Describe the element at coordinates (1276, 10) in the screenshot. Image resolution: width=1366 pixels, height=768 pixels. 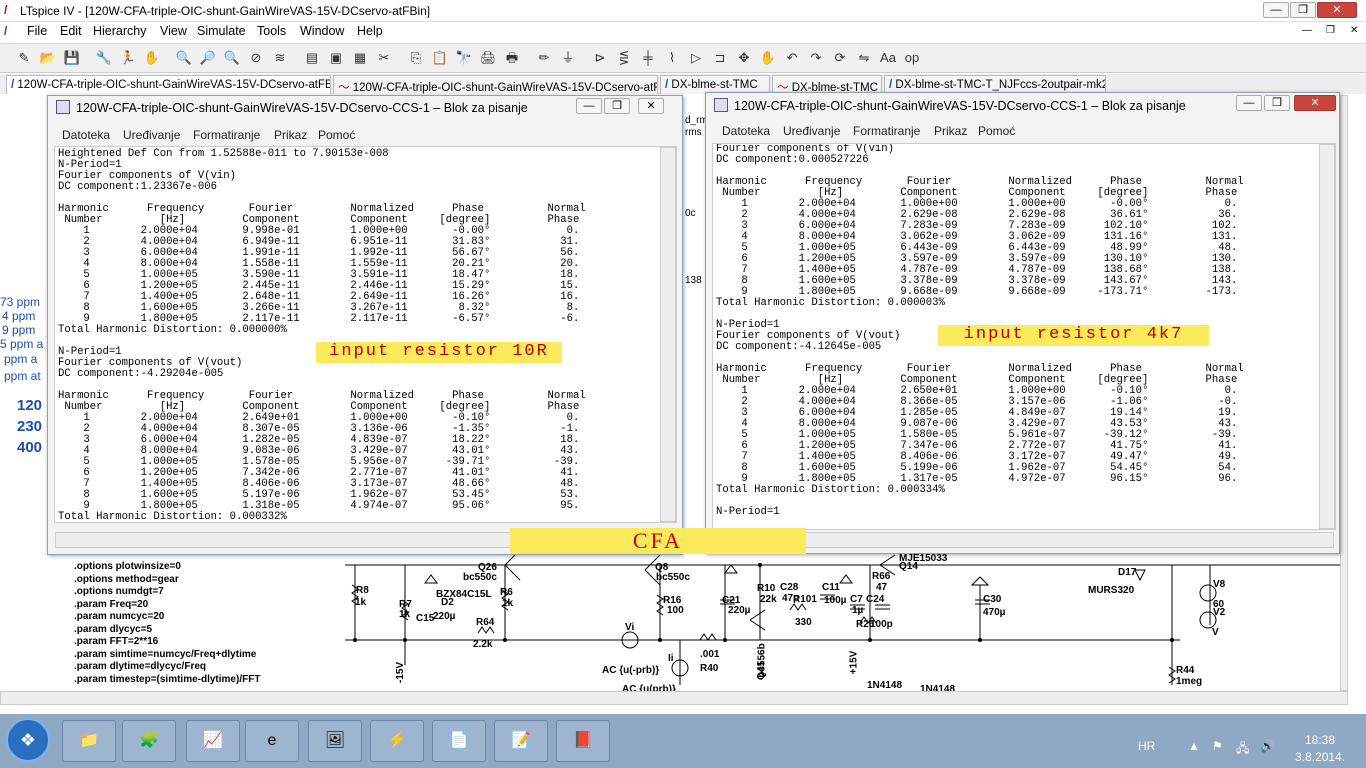
I see `minimize-button: —` at that location.